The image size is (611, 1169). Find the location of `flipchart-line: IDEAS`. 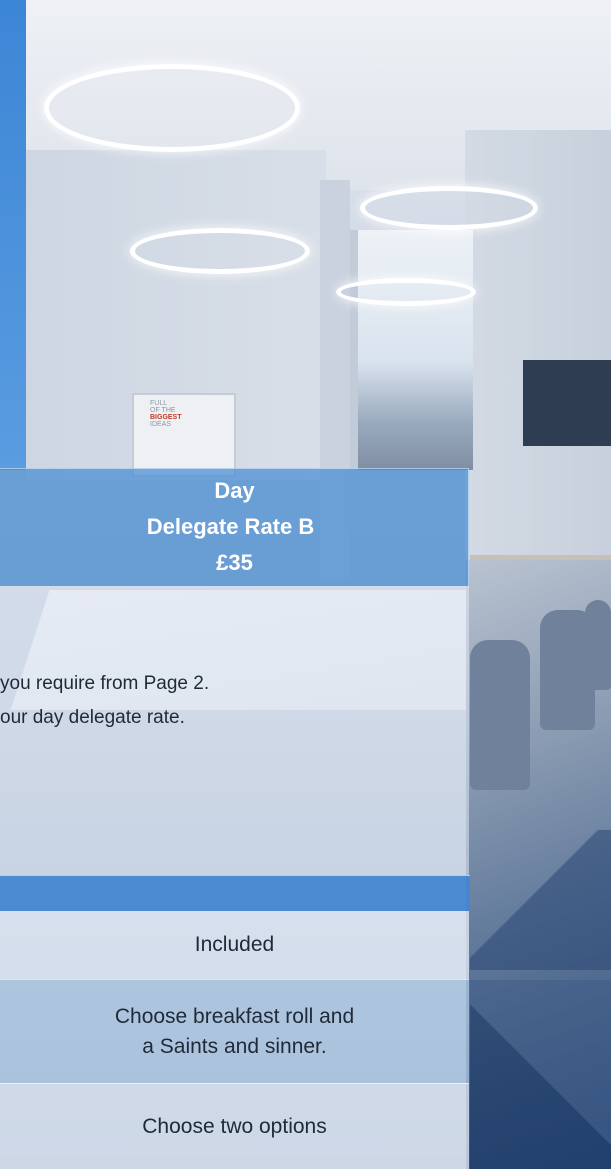

flipchart-line: IDEAS is located at coordinates (161, 424).